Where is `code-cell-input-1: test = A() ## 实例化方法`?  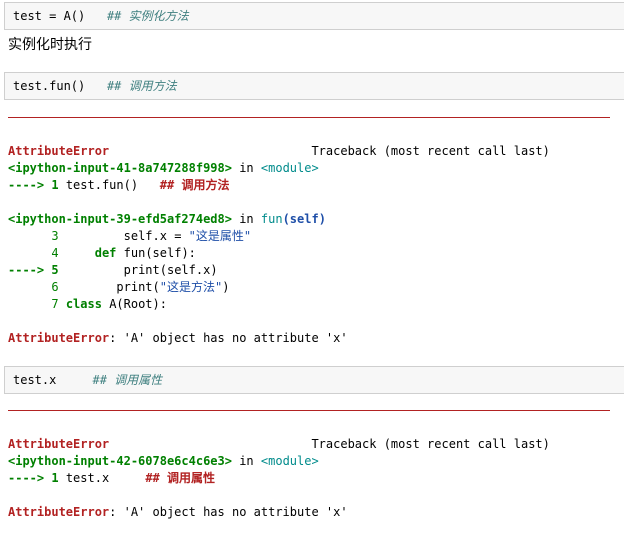
code-cell-input-1: test = A() ## 实例化方法 is located at coordinates (314, 16).